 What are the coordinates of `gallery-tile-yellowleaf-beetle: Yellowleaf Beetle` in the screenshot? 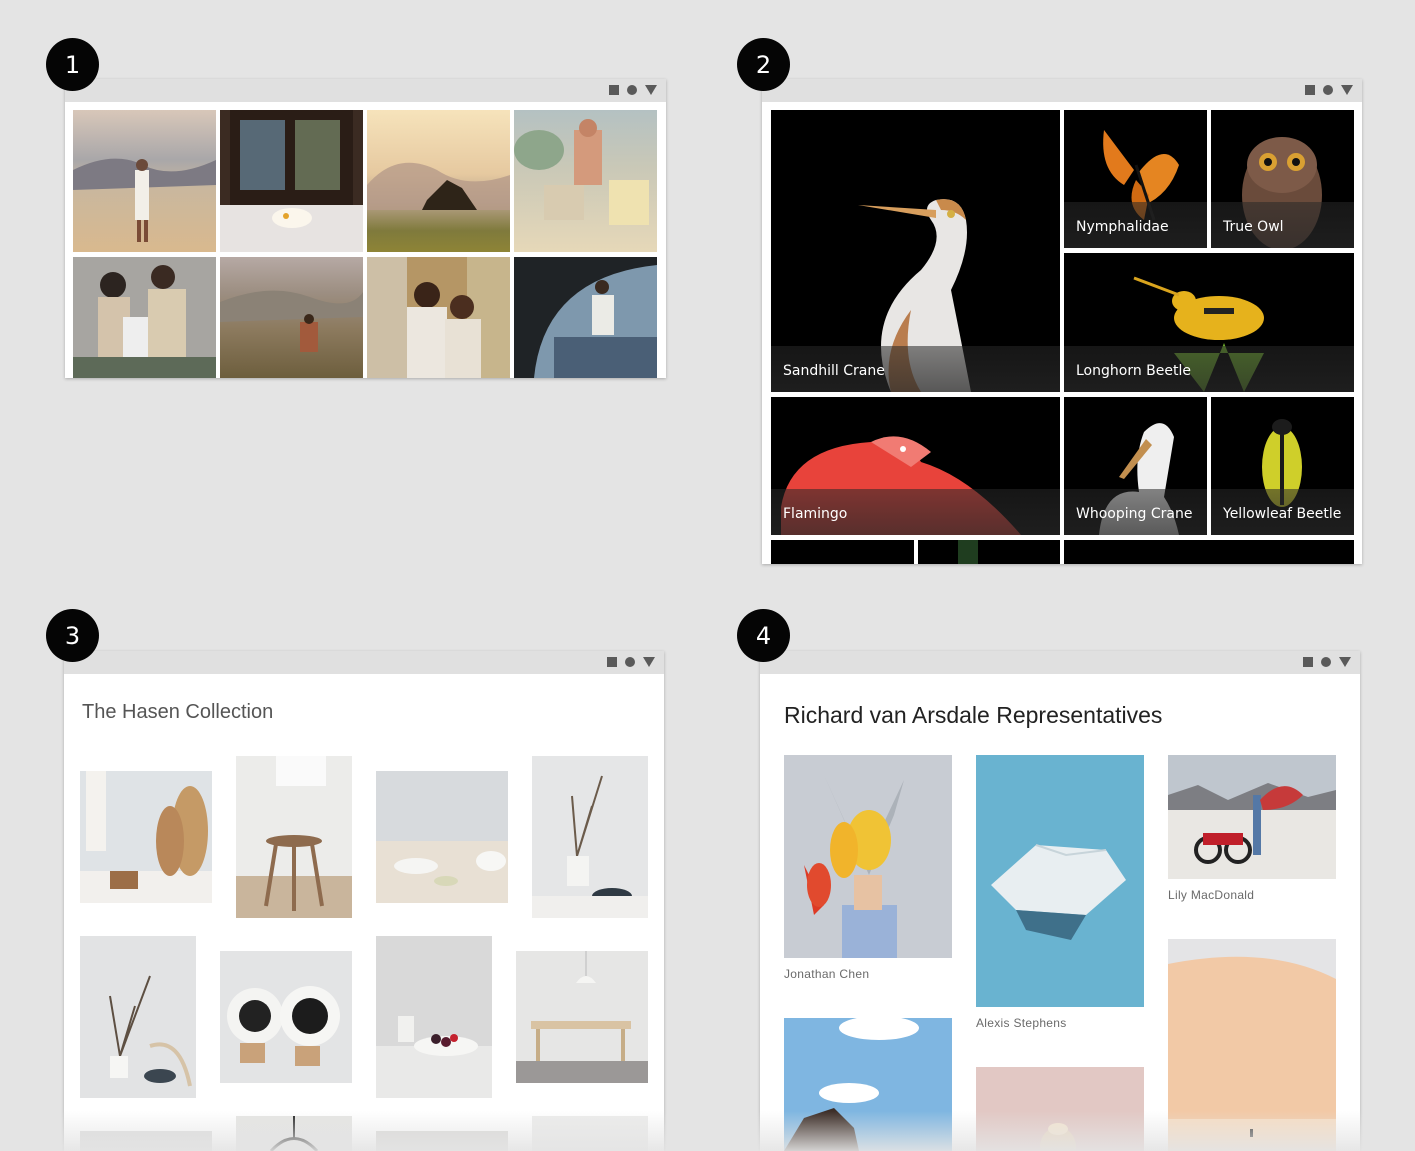 It's located at (1282, 466).